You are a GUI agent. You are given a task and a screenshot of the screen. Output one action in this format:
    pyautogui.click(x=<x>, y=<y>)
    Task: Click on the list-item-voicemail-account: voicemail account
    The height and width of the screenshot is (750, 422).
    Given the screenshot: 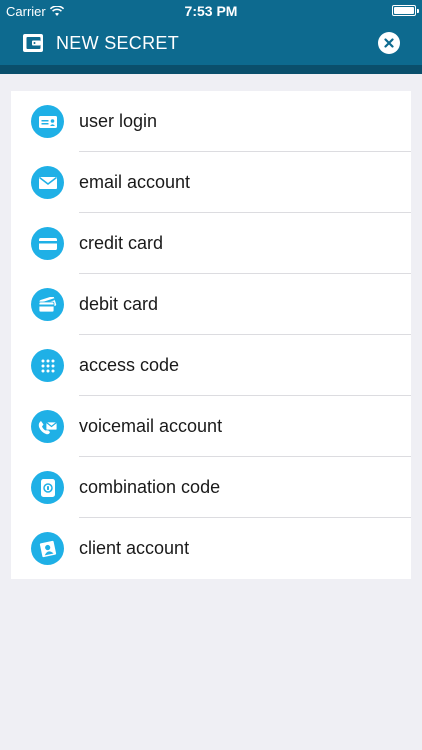 What is the action you would take?
    pyautogui.click(x=211, y=426)
    